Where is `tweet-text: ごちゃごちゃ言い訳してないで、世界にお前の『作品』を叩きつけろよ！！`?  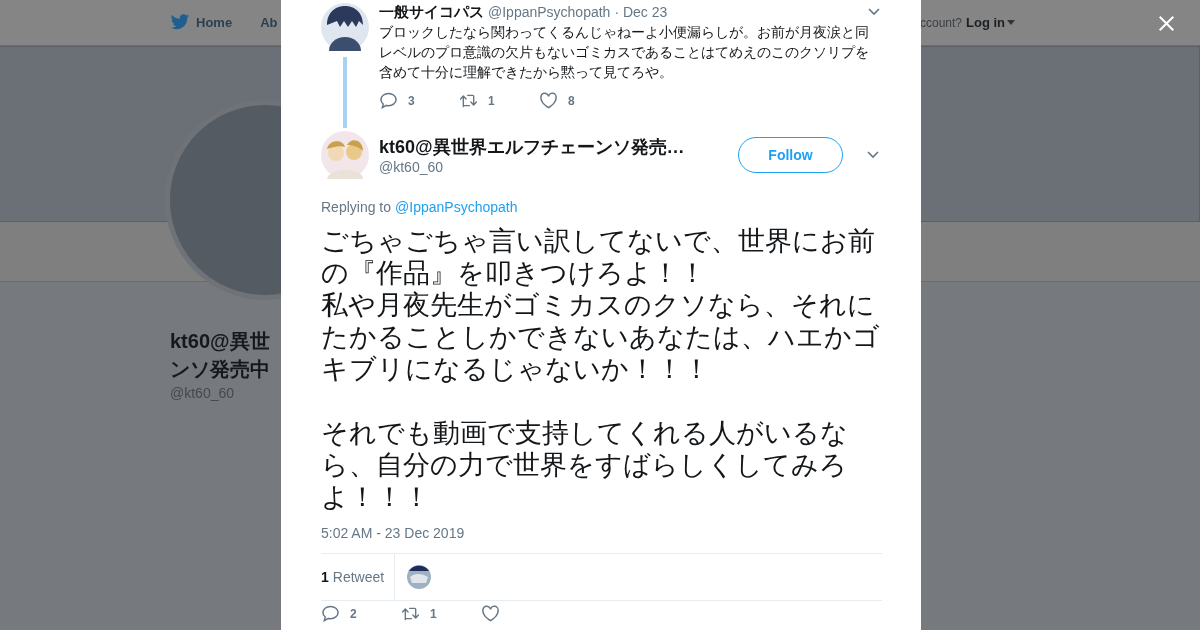
tweet-text: ごちゃごちゃ言い訳してないで、世界にお前の『作品』を叩きつけろよ！！ is located at coordinates (598, 257).